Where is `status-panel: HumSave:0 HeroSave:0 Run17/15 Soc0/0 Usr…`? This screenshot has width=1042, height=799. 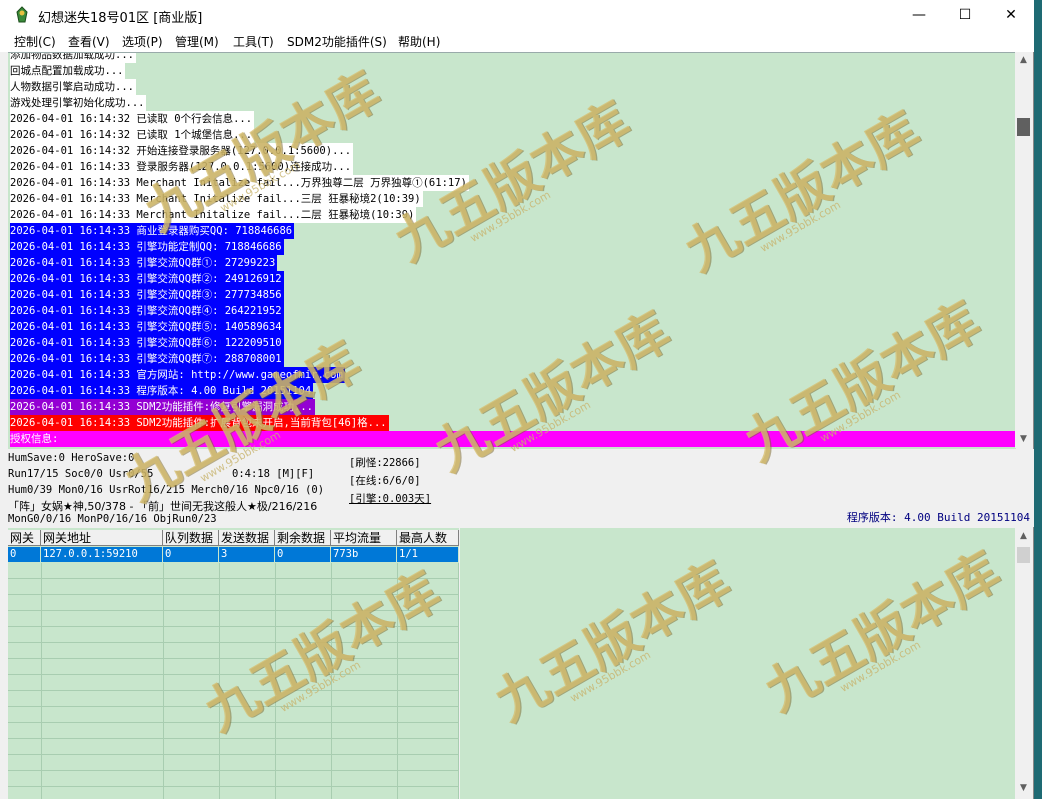
status-panel: HumSave:0 HeroSave:0 Run17/15 Soc0/0 Usr… is located at coordinates (517, 488).